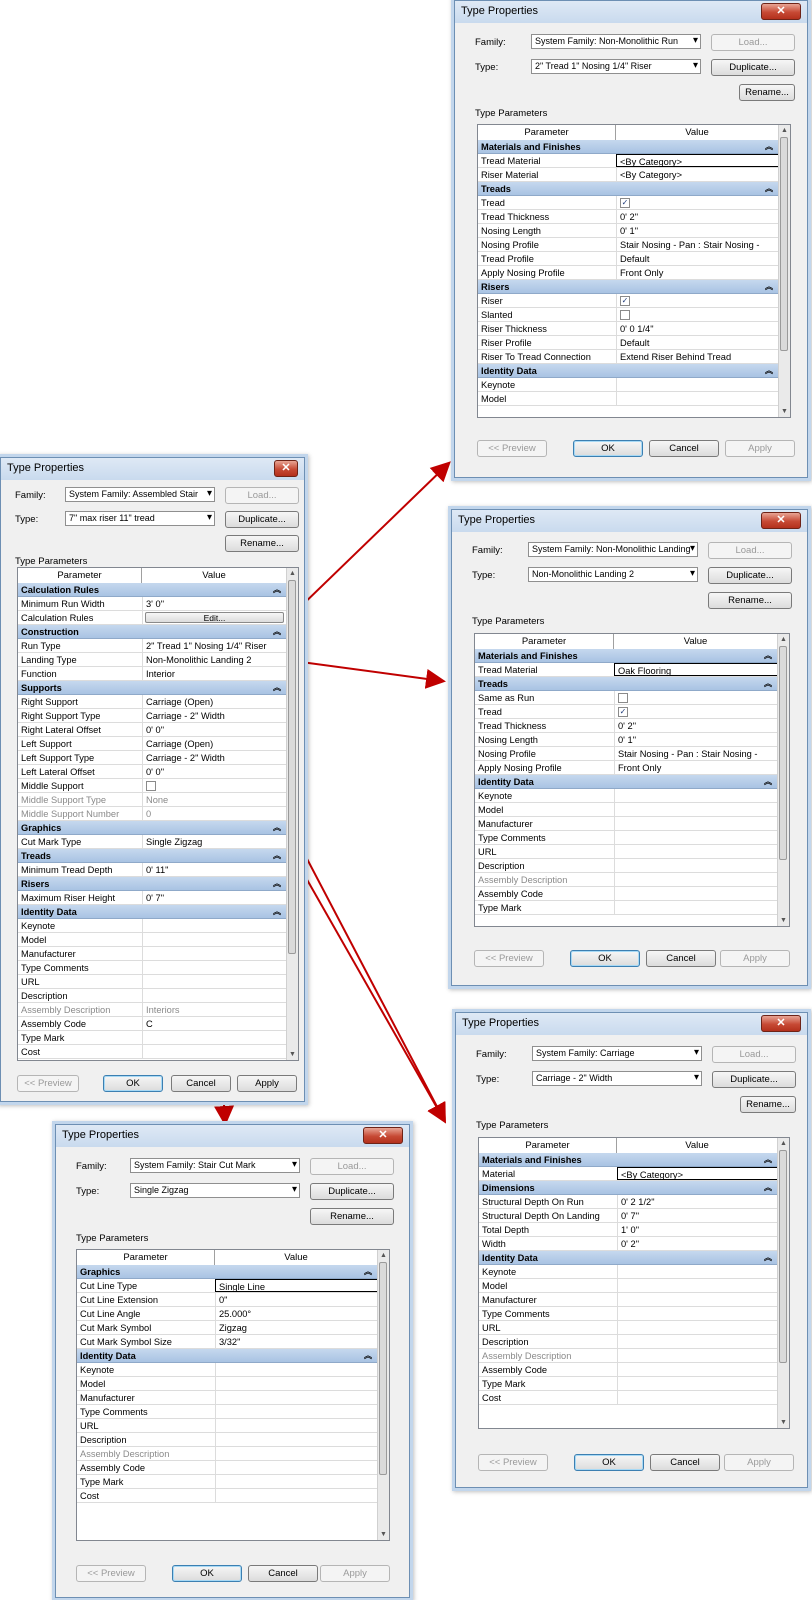 This screenshot has width=812, height=1600. I want to click on parameter-value: 3/32", so click(296, 1341).